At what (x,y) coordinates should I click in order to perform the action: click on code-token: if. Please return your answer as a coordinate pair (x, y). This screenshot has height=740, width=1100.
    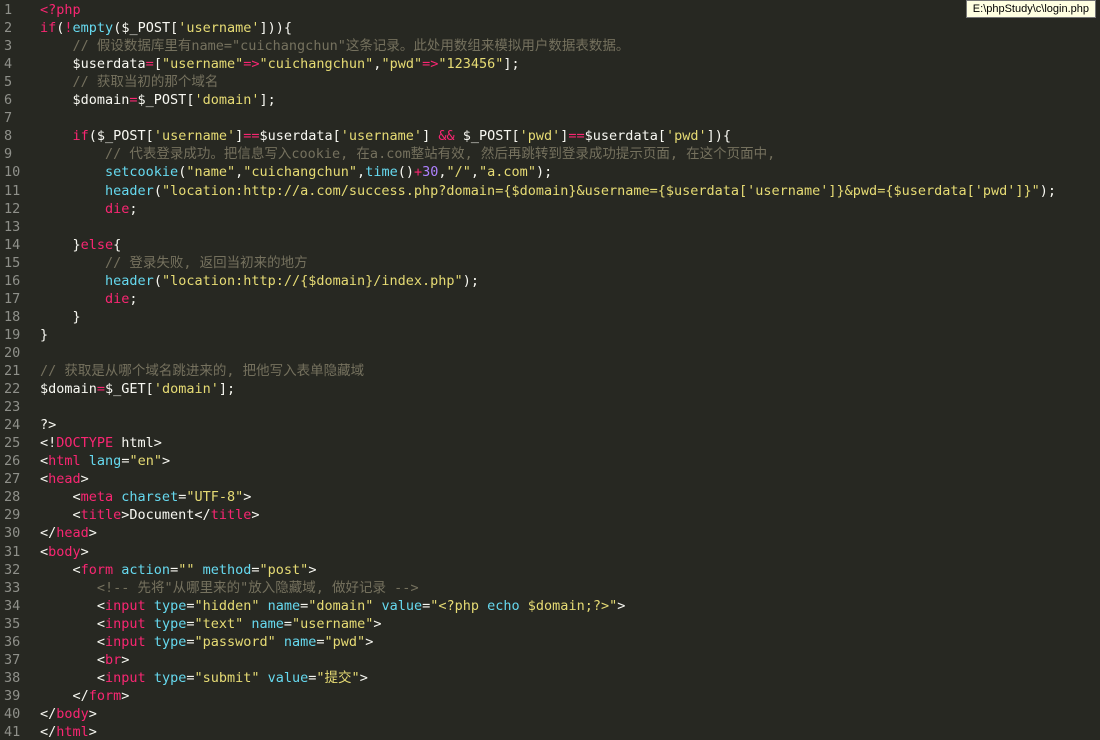
    Looking at the image, I should click on (80, 136).